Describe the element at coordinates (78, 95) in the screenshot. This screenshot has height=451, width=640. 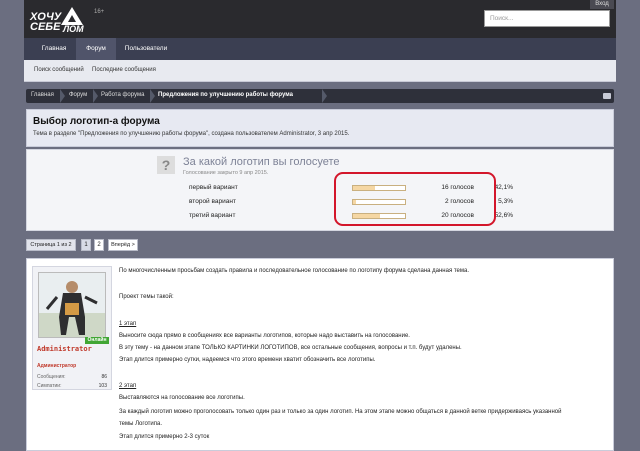
I see `breadcrumb-forum: Форум` at that location.